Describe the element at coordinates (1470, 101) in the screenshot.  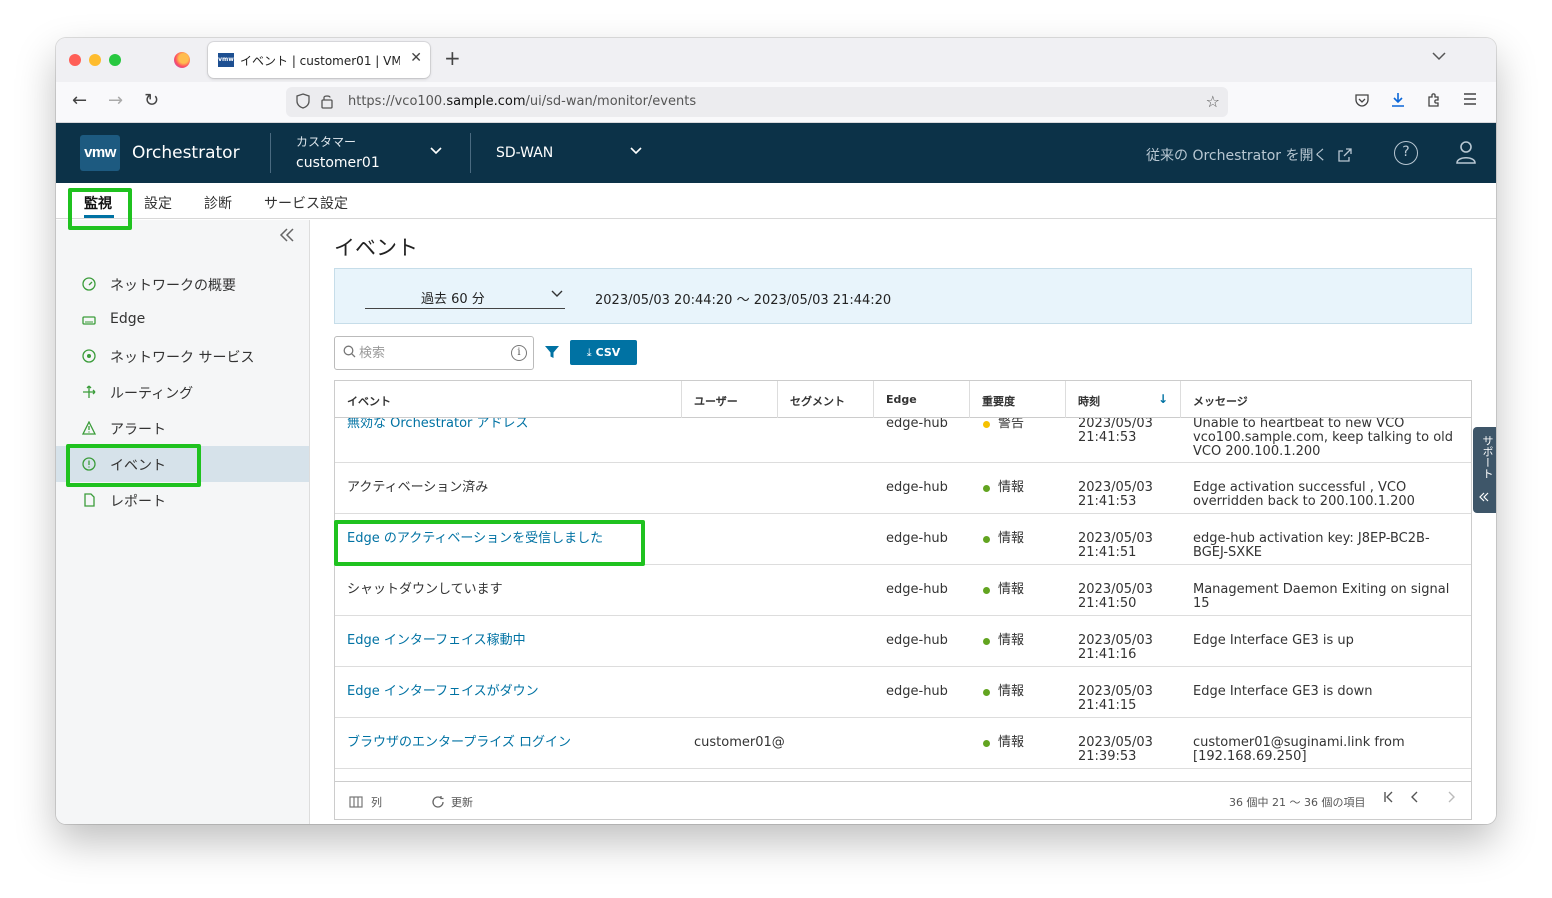
I see `menu-hamburger-icon` at that location.